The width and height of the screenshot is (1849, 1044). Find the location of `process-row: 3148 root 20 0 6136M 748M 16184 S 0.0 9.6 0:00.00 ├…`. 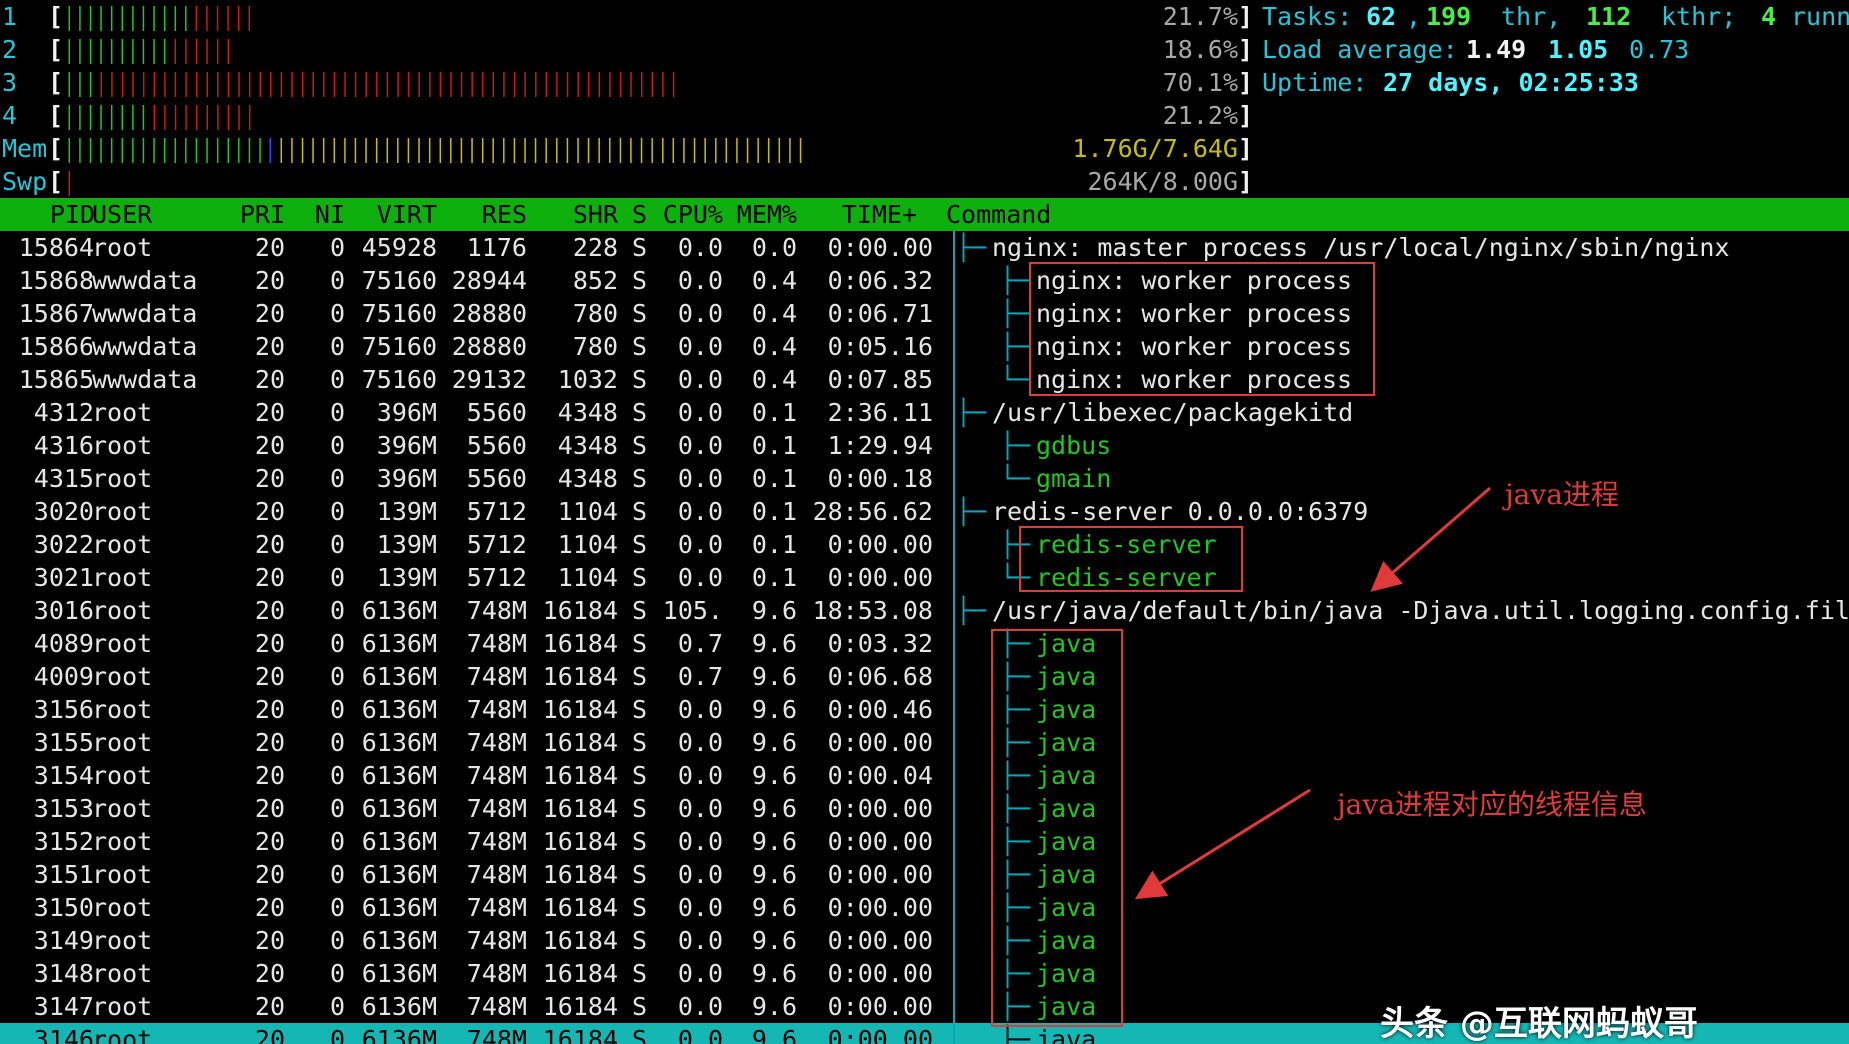

process-row: 3148 root 20 0 6136M 748M 16184 S 0.0 9.6 0:00.00 ├… is located at coordinates (924, 973).